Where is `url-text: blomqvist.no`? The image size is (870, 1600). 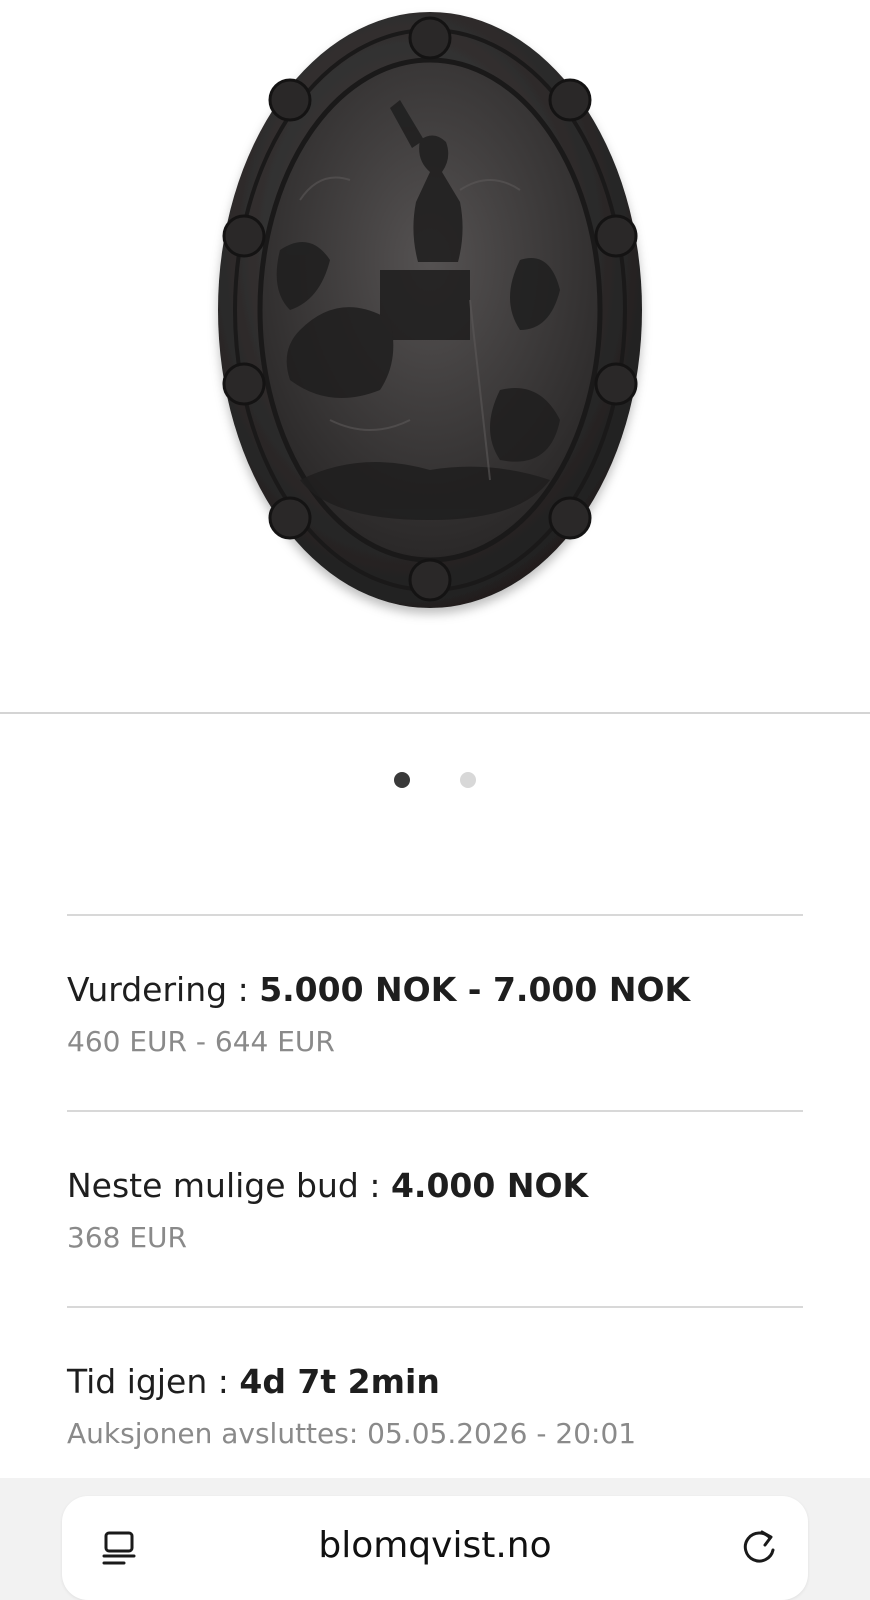 url-text: blomqvist.no is located at coordinates (435, 1546).